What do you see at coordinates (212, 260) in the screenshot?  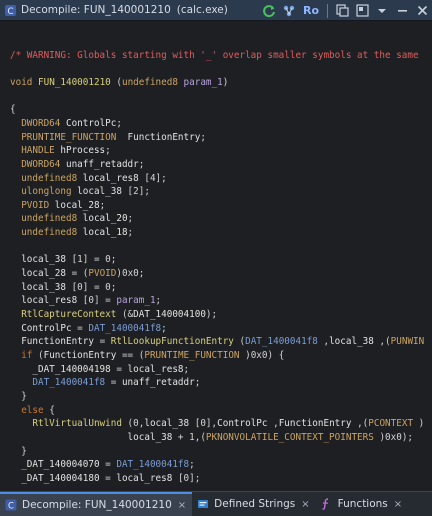 I see `code-line: local_38 [1] = 0;` at bounding box center [212, 260].